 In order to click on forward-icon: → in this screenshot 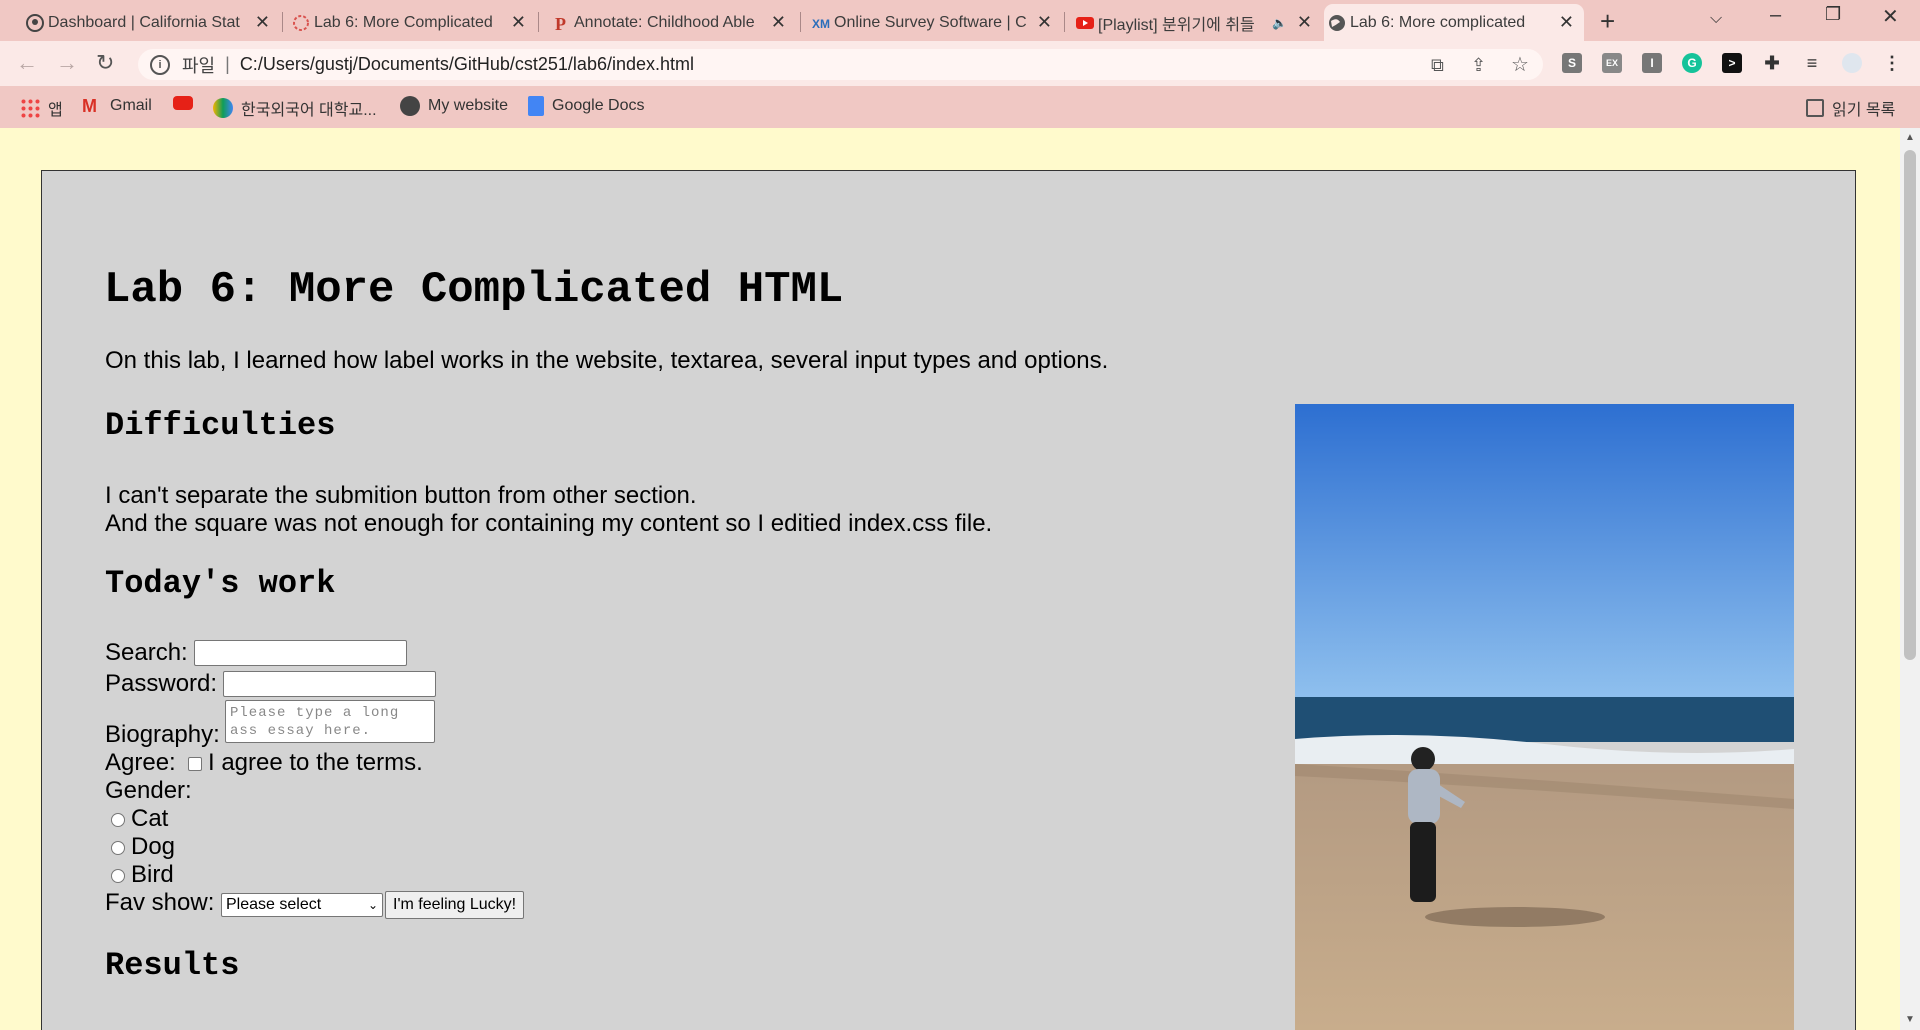, I will do `click(67, 63)`.